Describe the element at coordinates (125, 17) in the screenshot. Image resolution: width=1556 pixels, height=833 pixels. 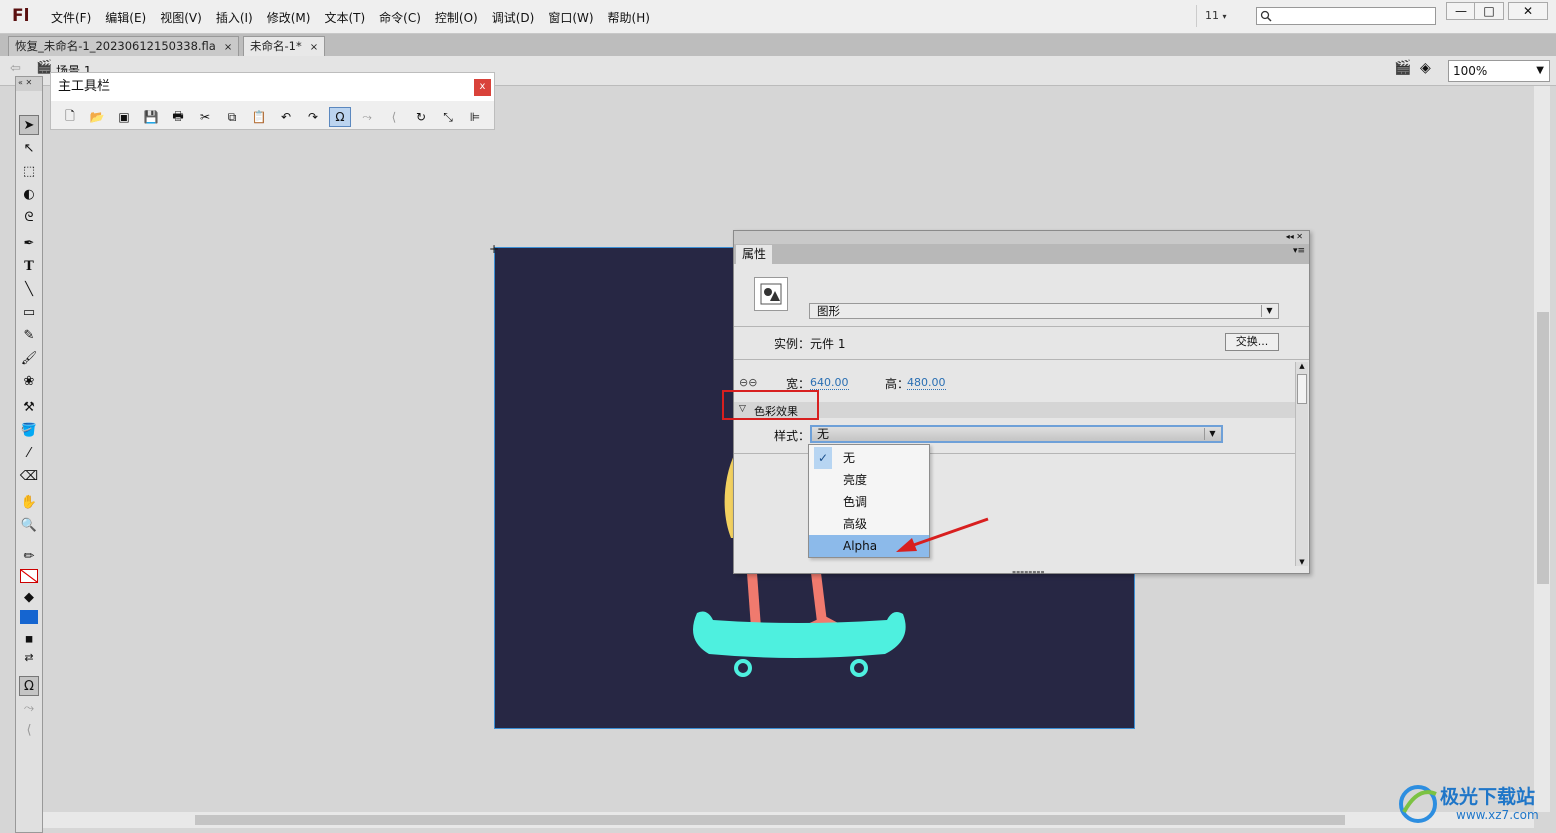
I see `menu-edit: 编辑(E)` at that location.